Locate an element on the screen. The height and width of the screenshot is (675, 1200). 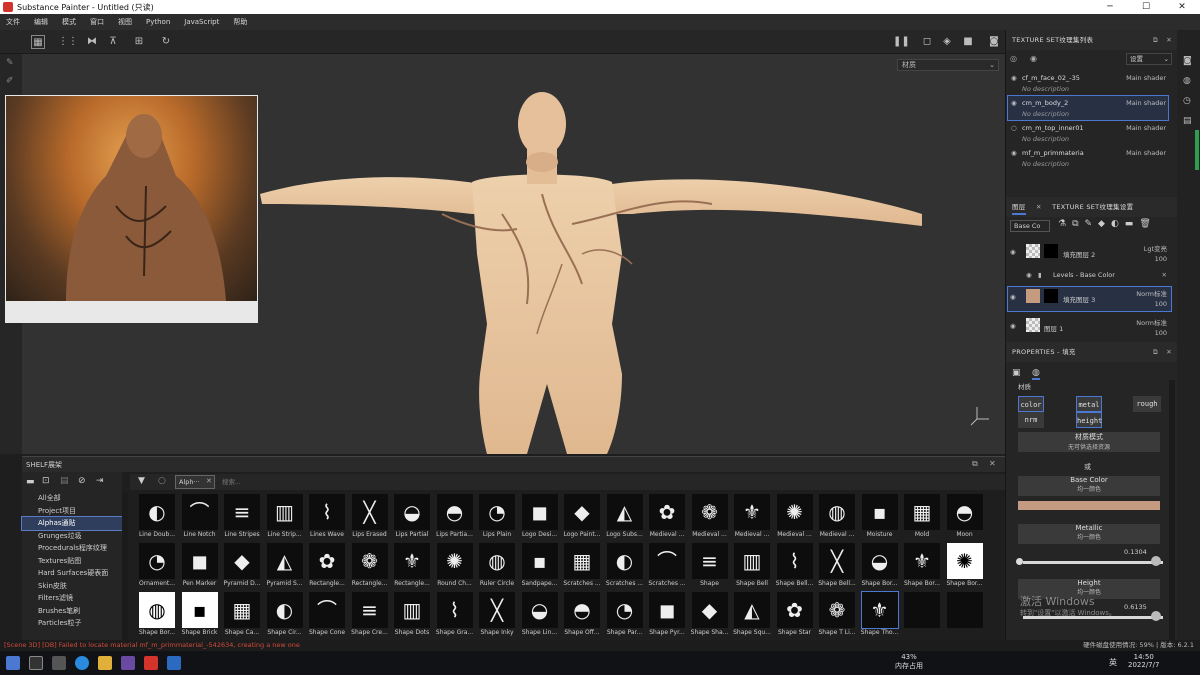
category-hard-surfaces: Hard Surfaces硬表面 is located at coordinates (72, 573).